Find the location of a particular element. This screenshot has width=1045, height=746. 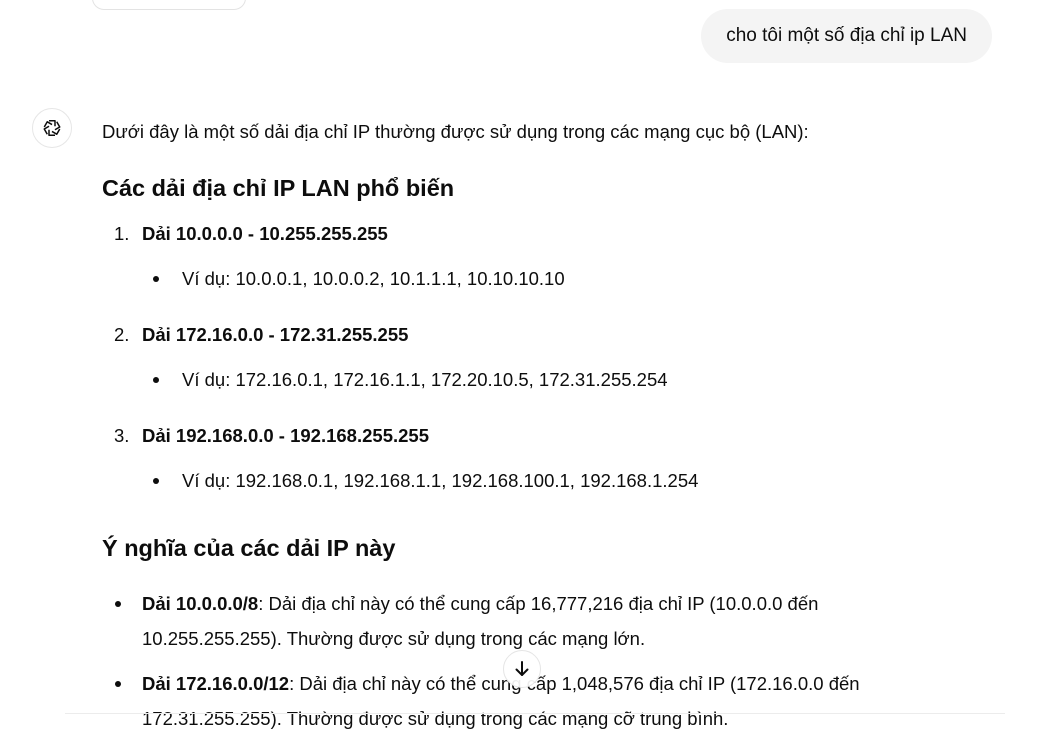

range-title: Dải 10.0.0.0 - 10.255.255.255 is located at coordinates (265, 233).